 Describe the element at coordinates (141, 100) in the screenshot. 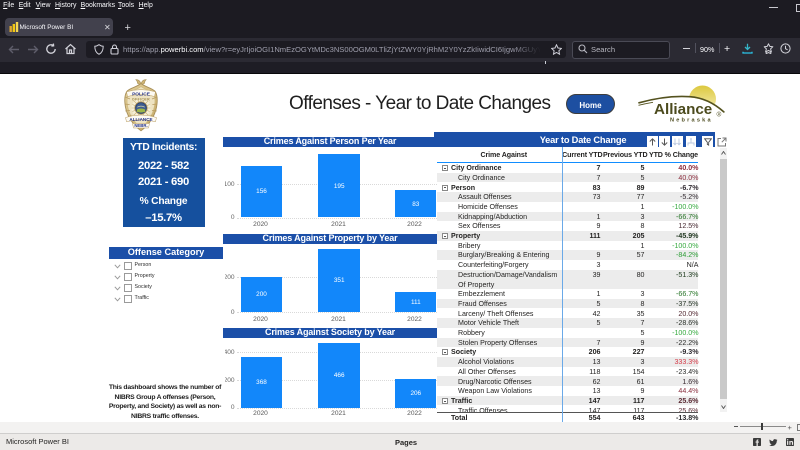

I see `svg-text: OFFICER` at that location.